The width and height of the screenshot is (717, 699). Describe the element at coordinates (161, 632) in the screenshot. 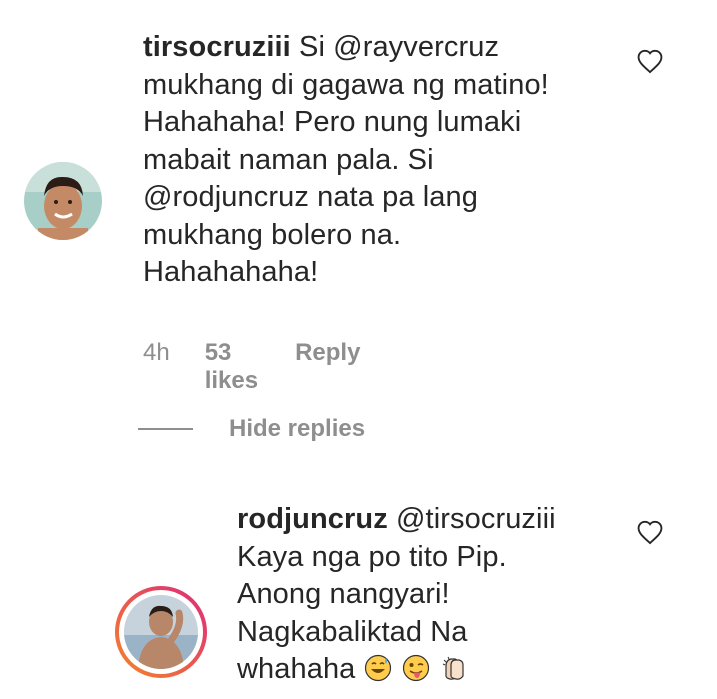

I see `story-ring-avatar` at that location.